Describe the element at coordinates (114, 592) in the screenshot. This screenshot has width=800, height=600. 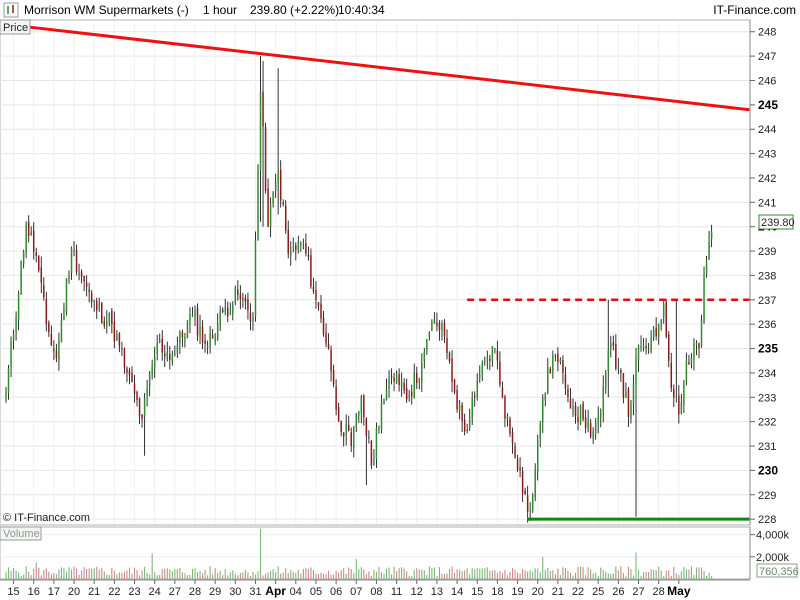
I see `x-tick-label: 22` at that location.